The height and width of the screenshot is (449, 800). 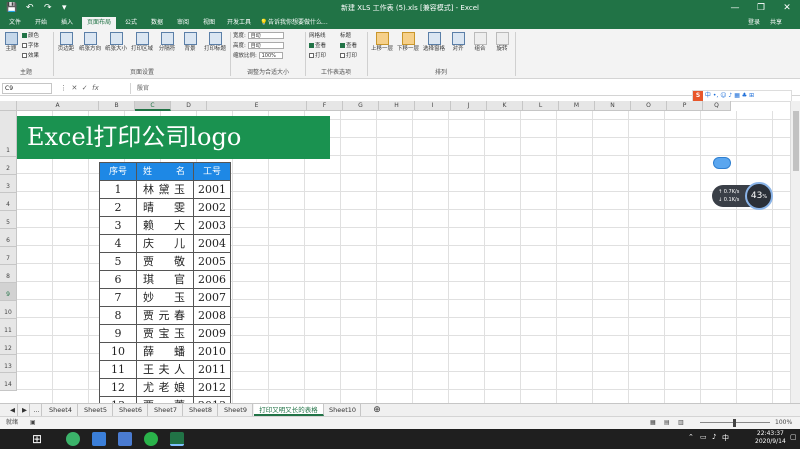 I want to click on sheet-tab-sheet7: Sheet7, so click(x=166, y=410).